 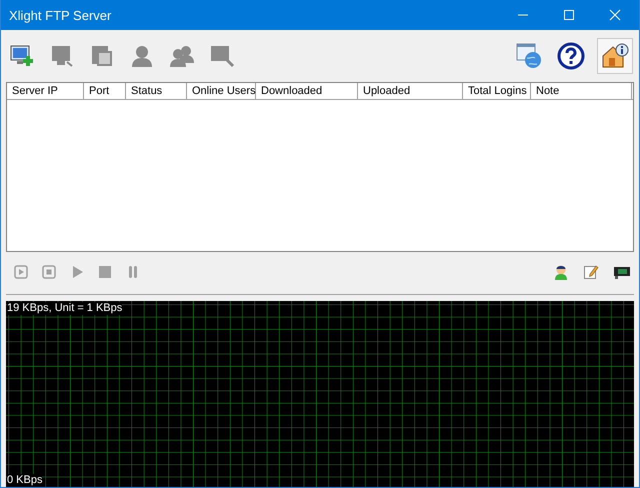 What do you see at coordinates (102, 56) in the screenshot?
I see `document-edit-icon` at bounding box center [102, 56].